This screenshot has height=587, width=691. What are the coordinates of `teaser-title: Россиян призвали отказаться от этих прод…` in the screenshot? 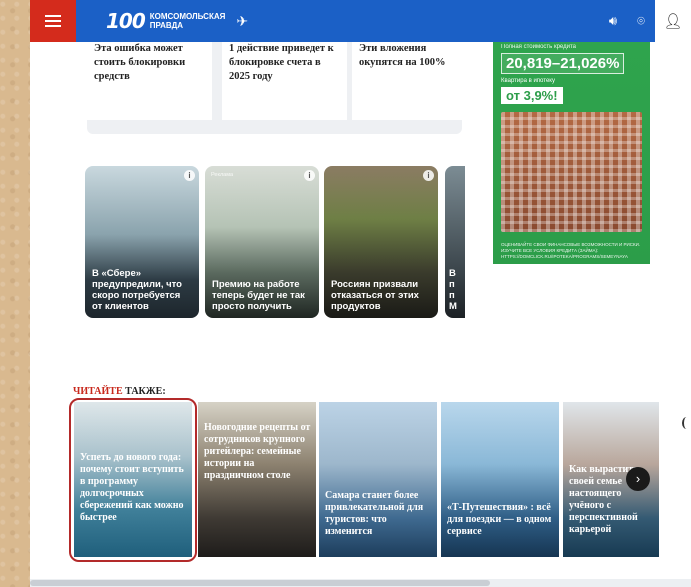 It's located at (375, 295).